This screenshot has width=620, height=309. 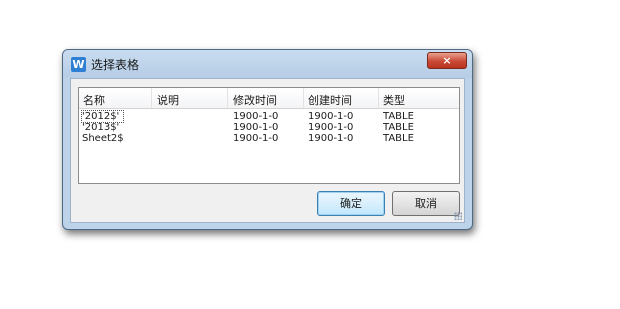 What do you see at coordinates (103, 138) in the screenshot?
I see `row-name: Sheet2$` at bounding box center [103, 138].